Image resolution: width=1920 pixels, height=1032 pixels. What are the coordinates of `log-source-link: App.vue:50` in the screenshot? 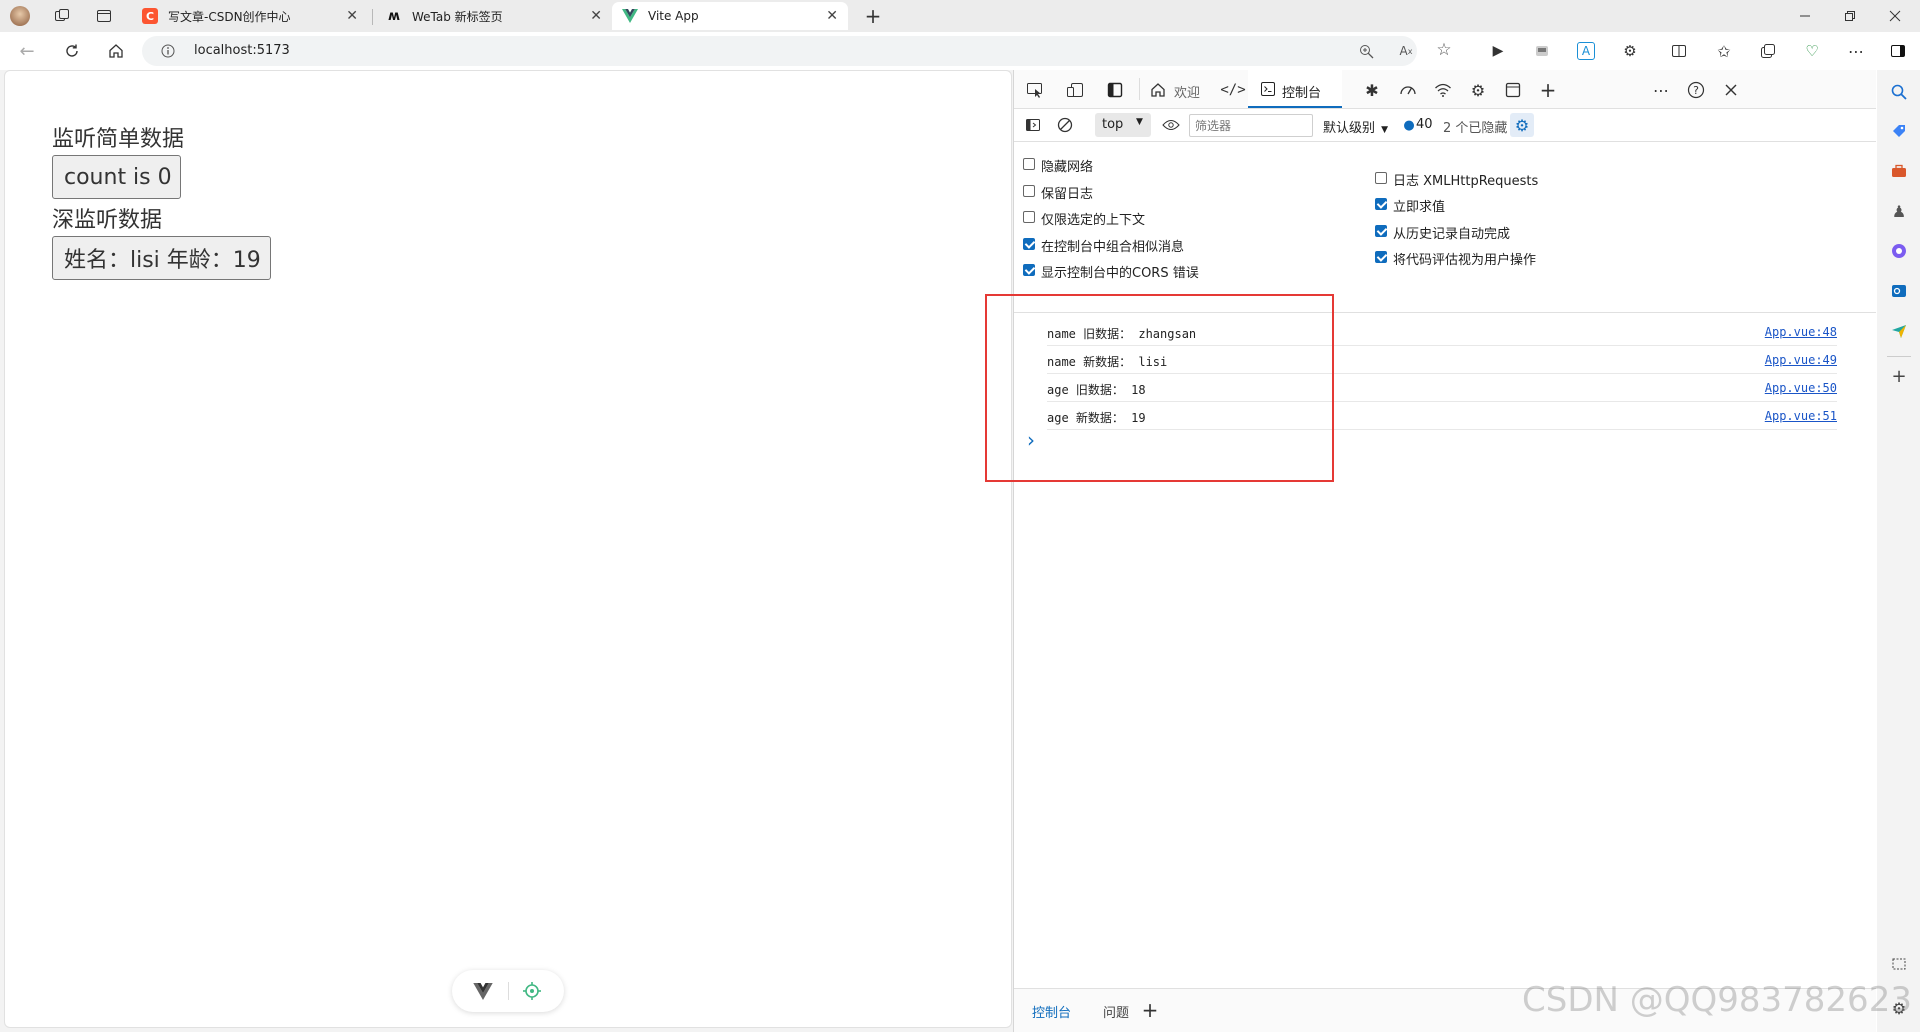 It's located at (1801, 388).